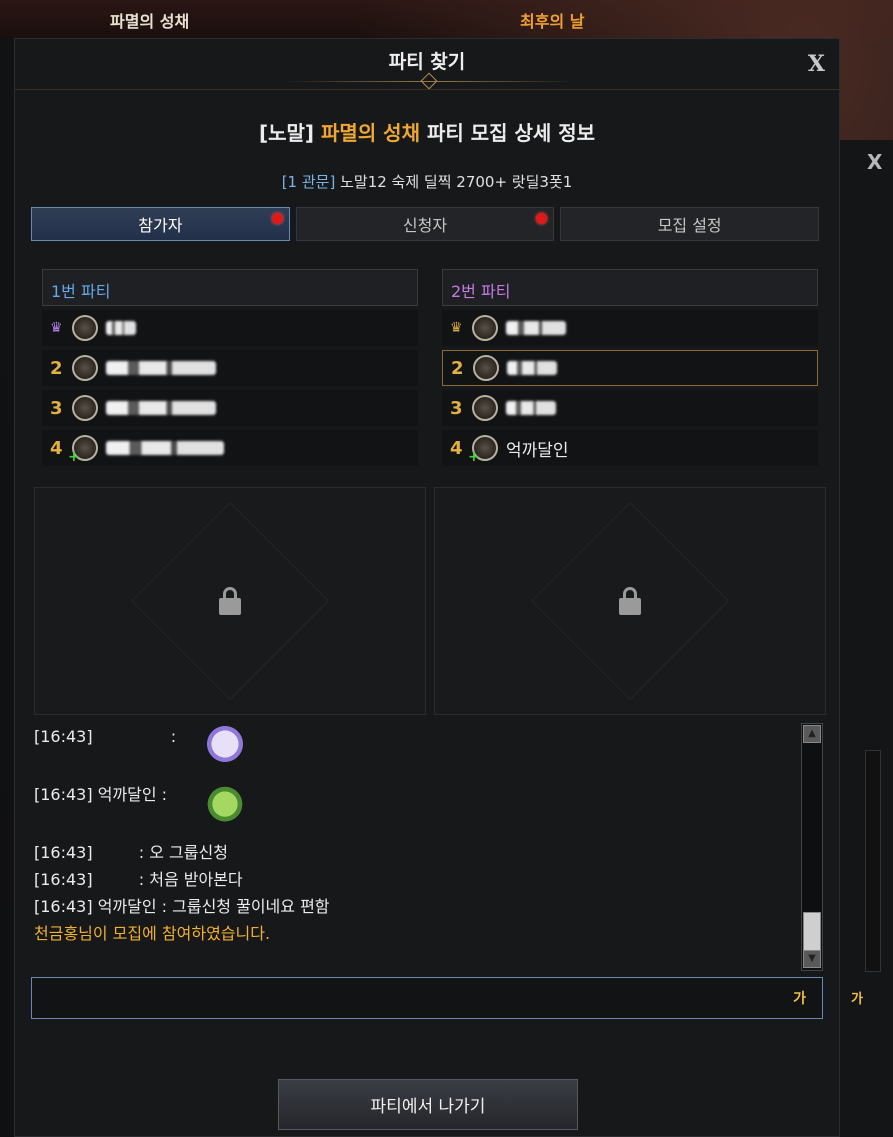 The width and height of the screenshot is (893, 1137). Describe the element at coordinates (812, 959) in the screenshot. I see `scroll-down-icon: ▼` at that location.